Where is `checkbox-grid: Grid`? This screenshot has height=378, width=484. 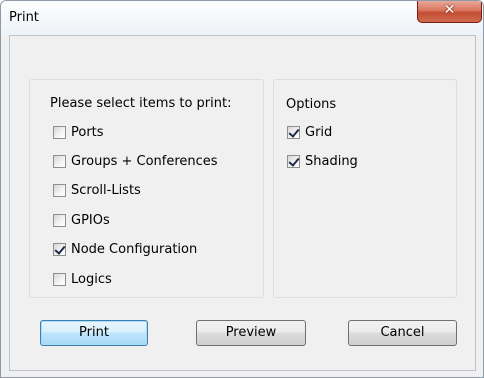 checkbox-grid: Grid is located at coordinates (309, 132).